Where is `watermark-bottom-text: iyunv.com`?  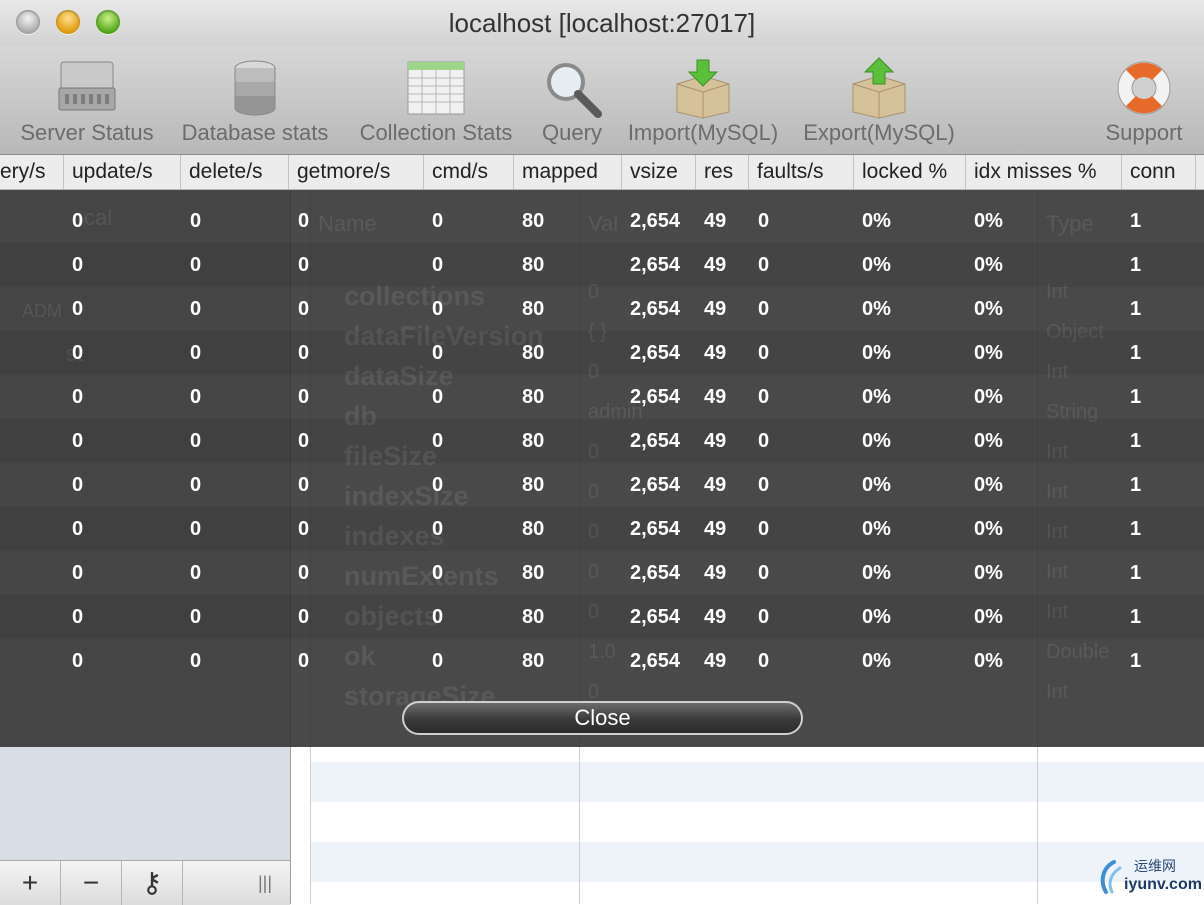
watermark-bottom-text: iyunv.com is located at coordinates (1163, 884).